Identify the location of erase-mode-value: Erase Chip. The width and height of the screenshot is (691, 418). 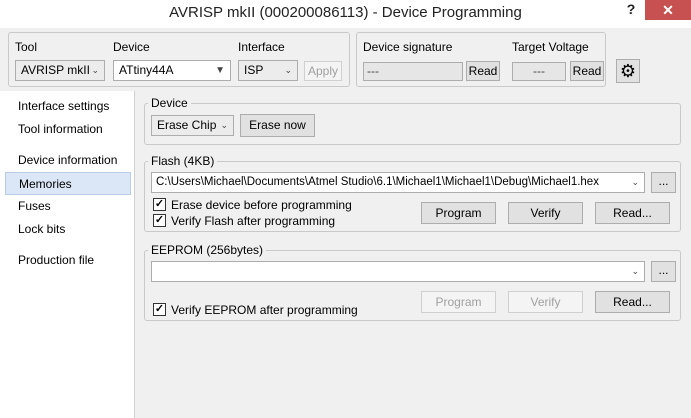
(187, 125).